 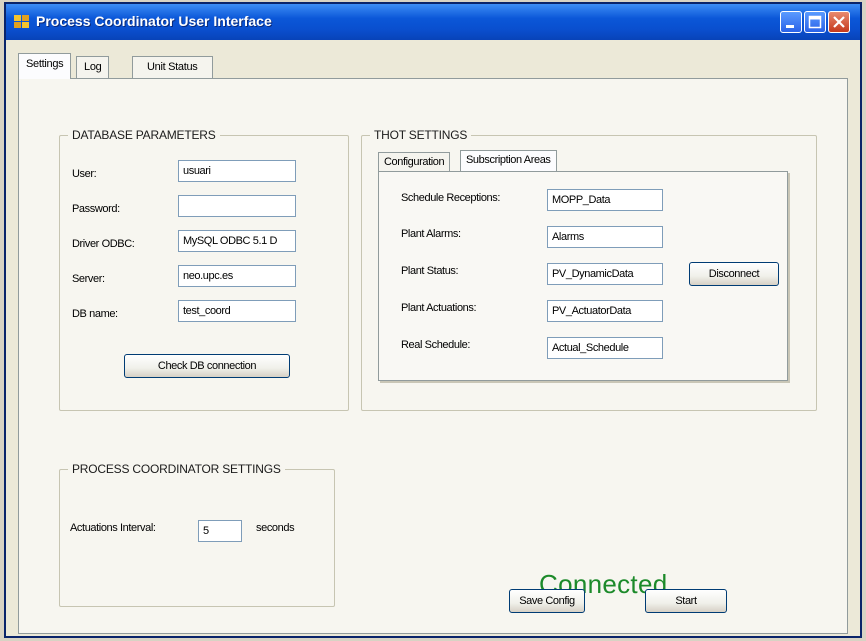 What do you see at coordinates (220, 531) in the screenshot?
I see `actuations-interval-input: 5` at bounding box center [220, 531].